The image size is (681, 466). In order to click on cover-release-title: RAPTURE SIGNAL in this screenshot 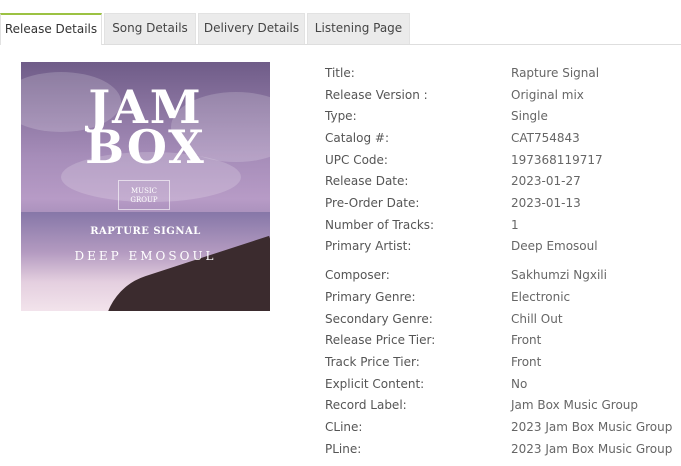, I will do `click(145, 231)`.